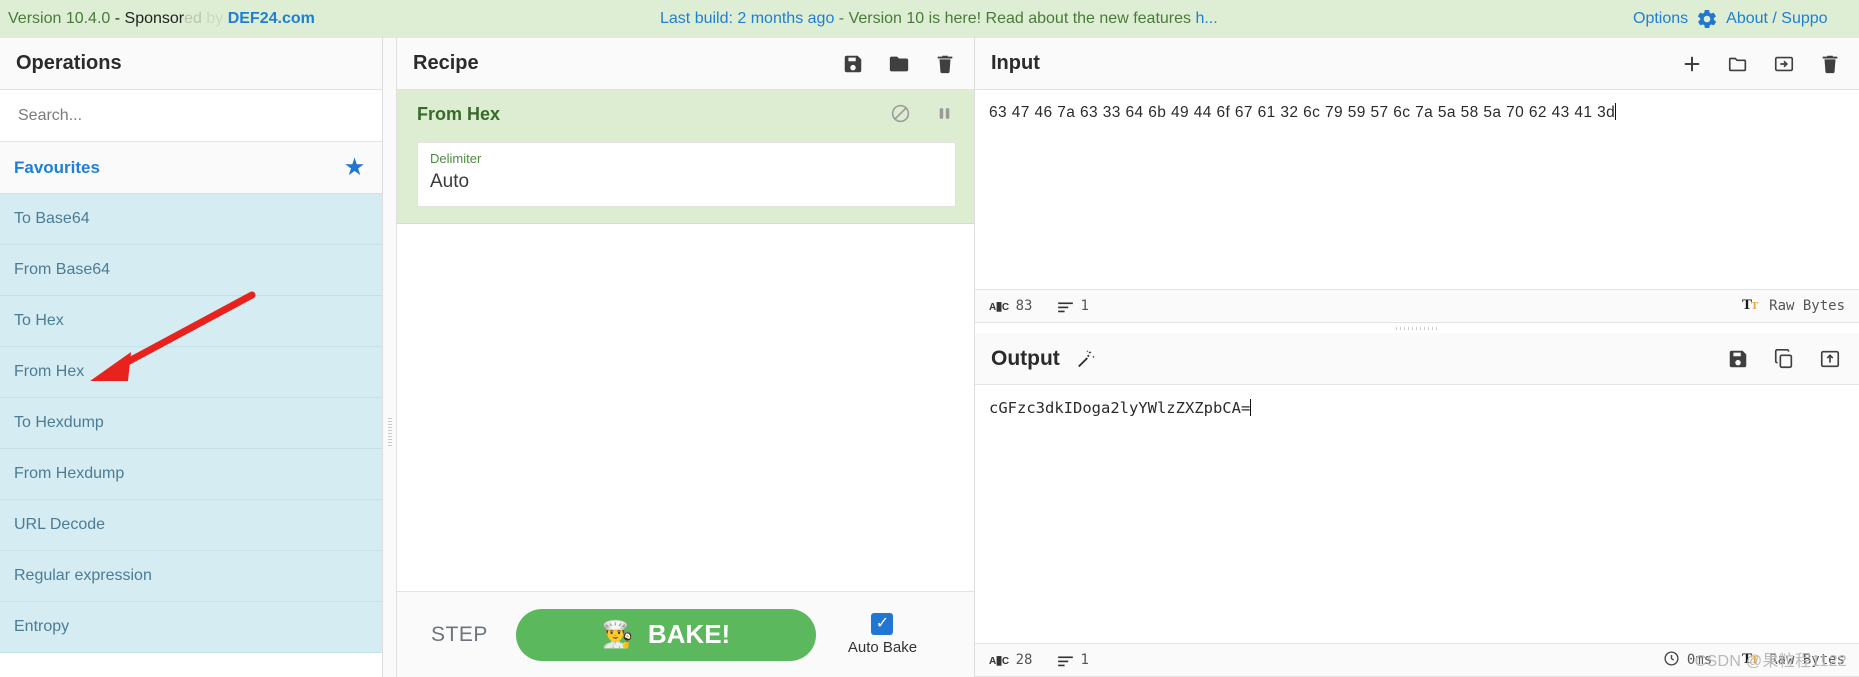 The height and width of the screenshot is (677, 1859). I want to click on disable-icon, so click(901, 114).